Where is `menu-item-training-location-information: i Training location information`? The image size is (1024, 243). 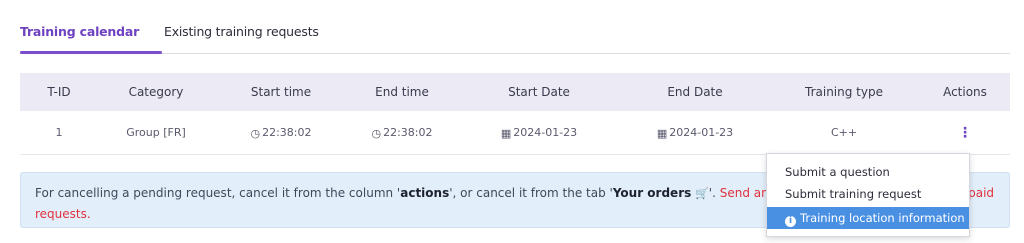
menu-item-training-location-information: i Training location information is located at coordinates (868, 218).